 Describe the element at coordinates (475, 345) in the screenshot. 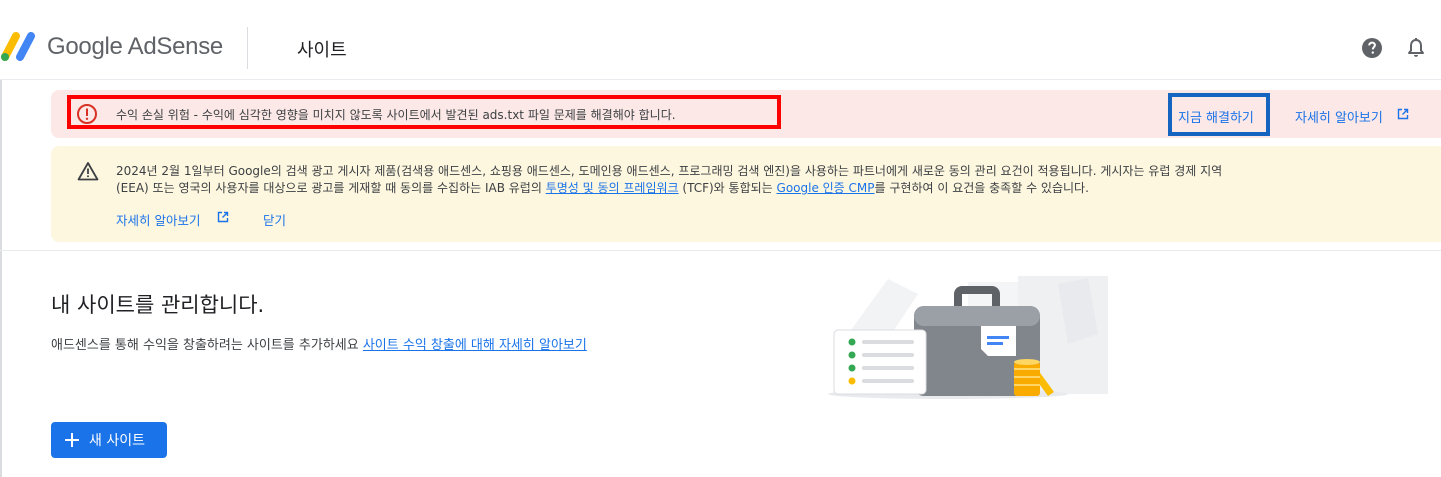

I see `monetize-learn-more-link: 사이트 수익 창출에 대해 자세히 알아보기` at that location.